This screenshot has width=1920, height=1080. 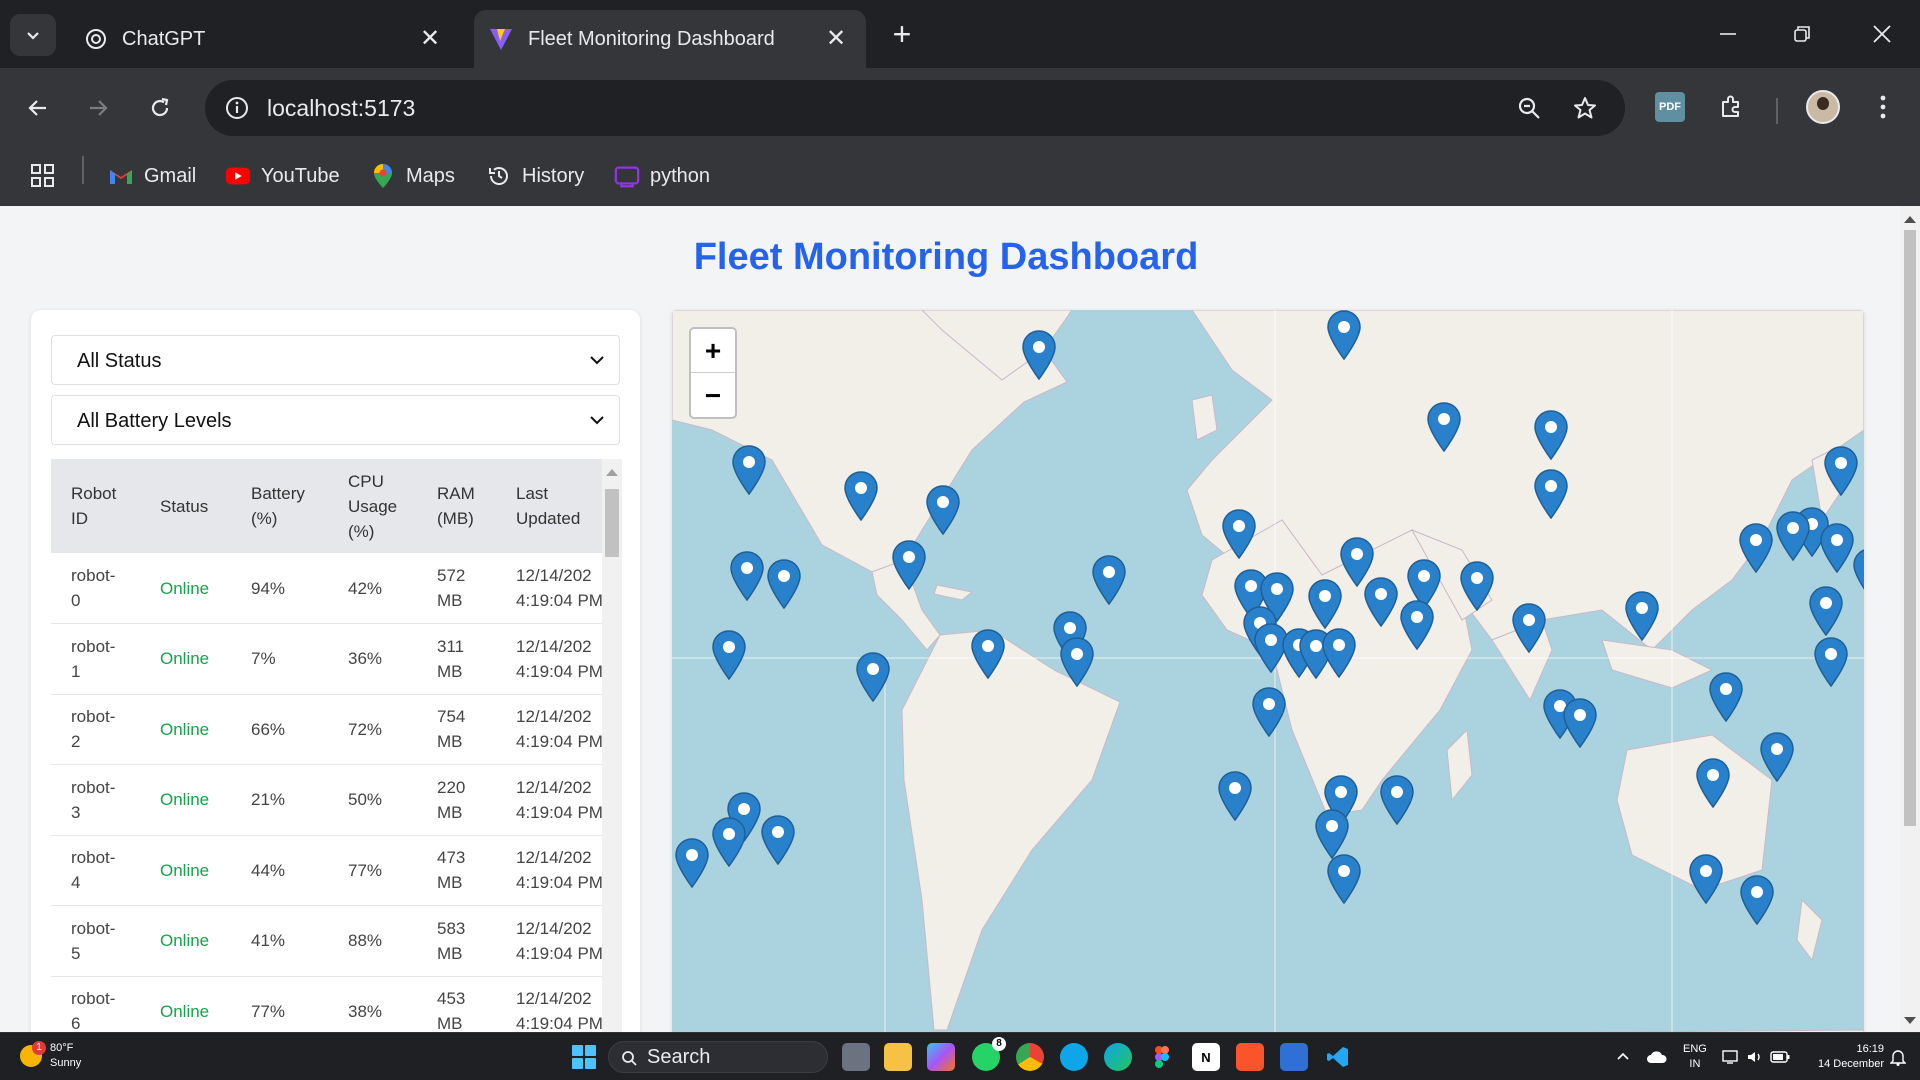 I want to click on page-scrollbar-thumb, so click(x=1910, y=528).